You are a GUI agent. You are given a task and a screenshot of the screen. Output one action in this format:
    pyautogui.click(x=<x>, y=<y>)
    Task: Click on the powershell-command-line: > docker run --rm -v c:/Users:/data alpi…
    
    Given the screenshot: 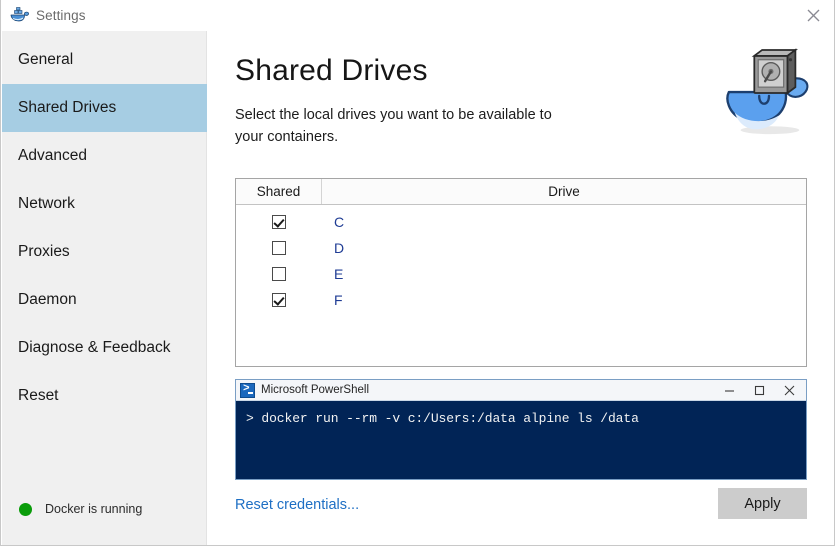 What is the action you would take?
    pyautogui.click(x=442, y=418)
    